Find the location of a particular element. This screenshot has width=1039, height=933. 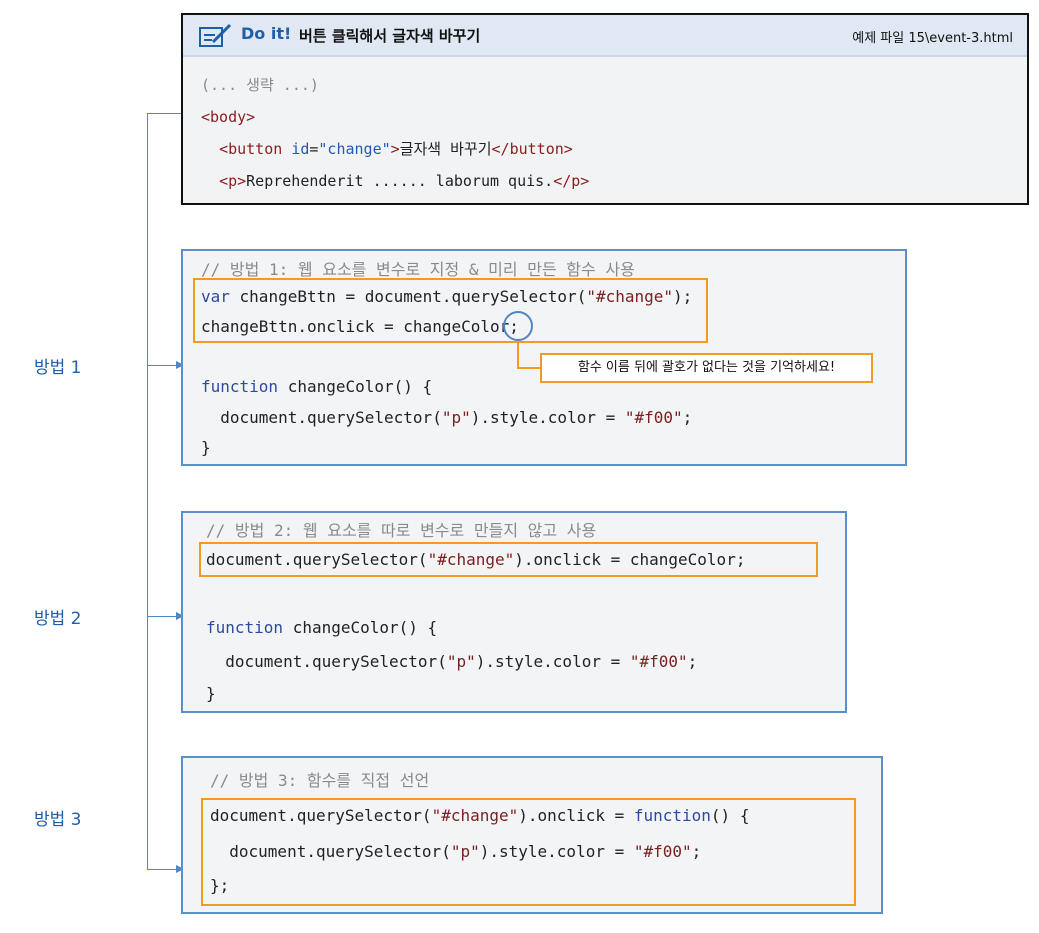

code-token: "change" is located at coordinates (354, 149).